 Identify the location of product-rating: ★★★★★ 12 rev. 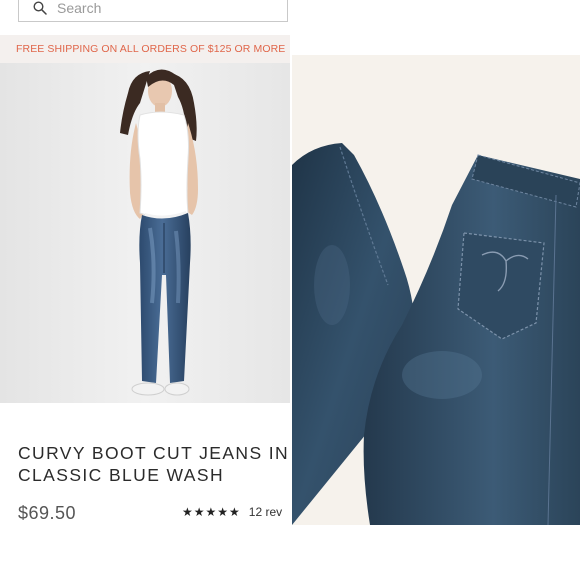
(232, 512).